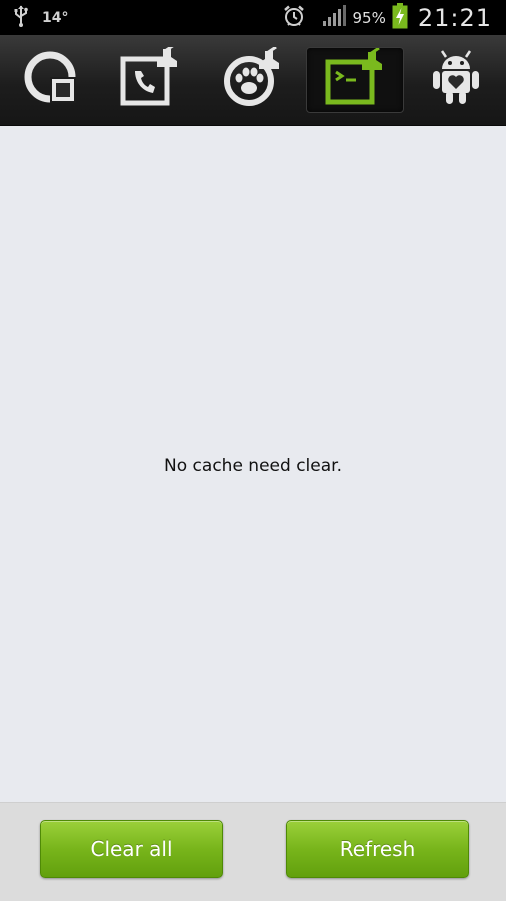 This screenshot has width=506, height=901. I want to click on history-cleaner-icon, so click(252, 78).